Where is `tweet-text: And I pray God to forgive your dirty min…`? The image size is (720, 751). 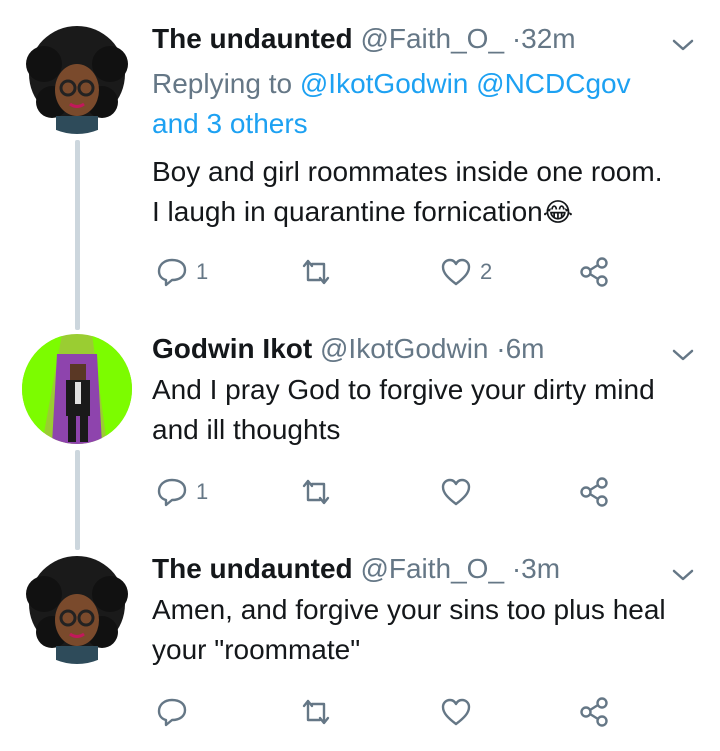 tweet-text: And I pray God to forgive your dirty min… is located at coordinates (432, 410).